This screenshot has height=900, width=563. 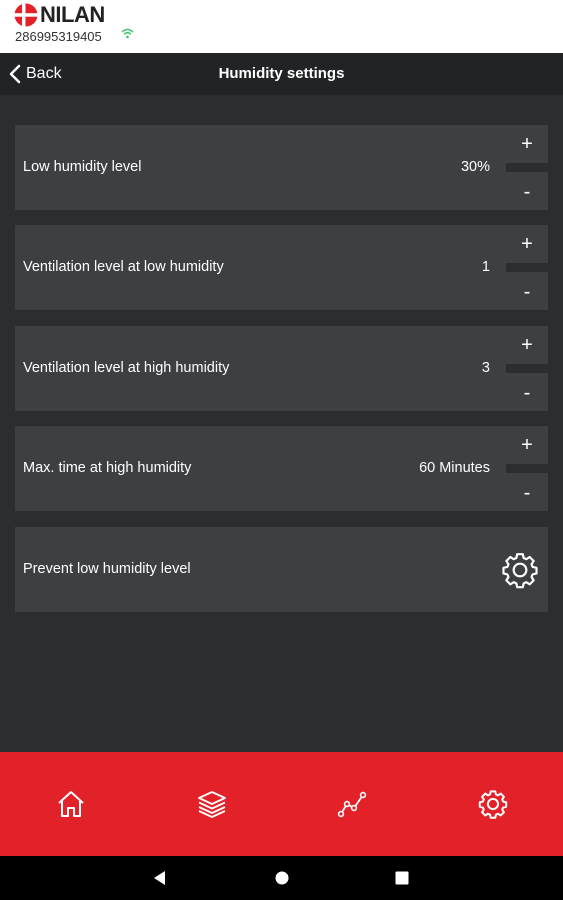 What do you see at coordinates (160, 878) in the screenshot?
I see `back-triangle-icon` at bounding box center [160, 878].